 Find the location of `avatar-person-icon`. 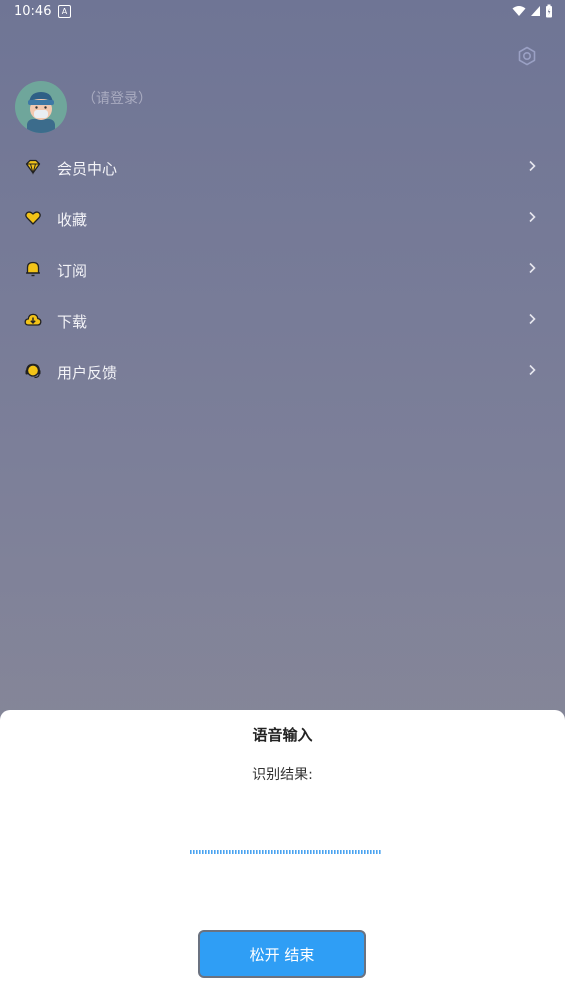

avatar-person-icon is located at coordinates (41, 112).